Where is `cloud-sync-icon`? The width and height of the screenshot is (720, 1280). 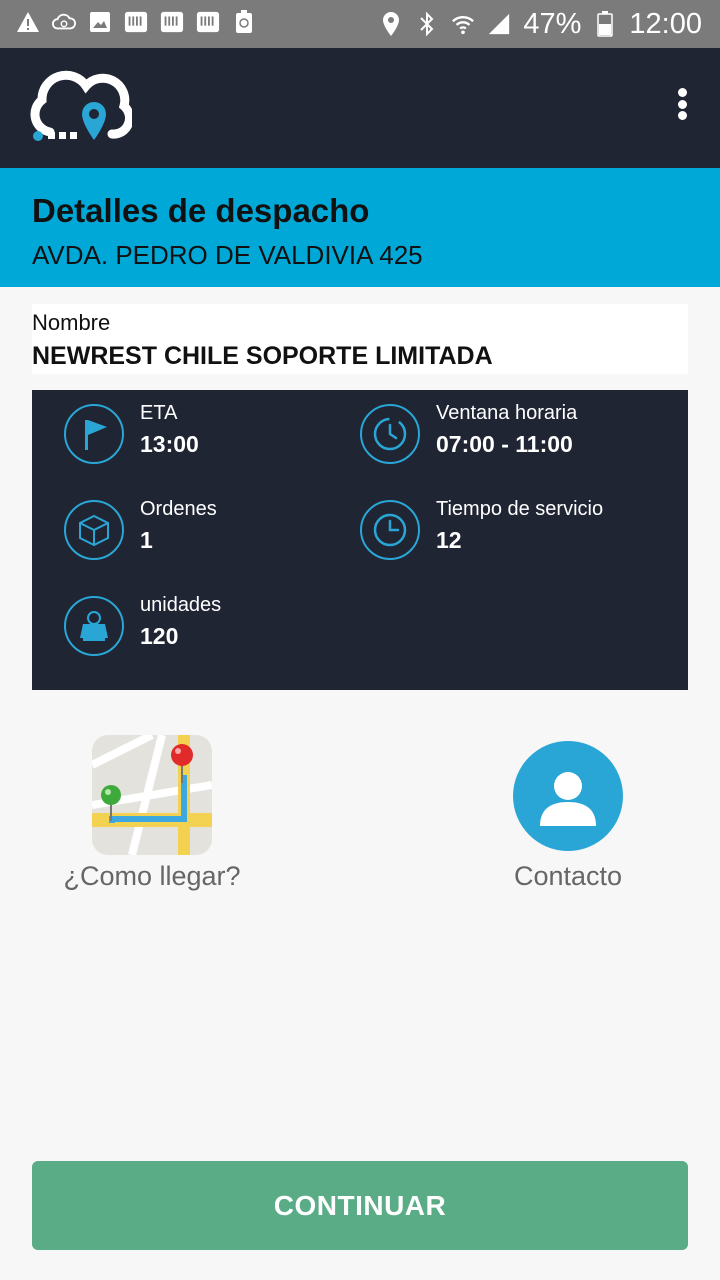 cloud-sync-icon is located at coordinates (64, 22).